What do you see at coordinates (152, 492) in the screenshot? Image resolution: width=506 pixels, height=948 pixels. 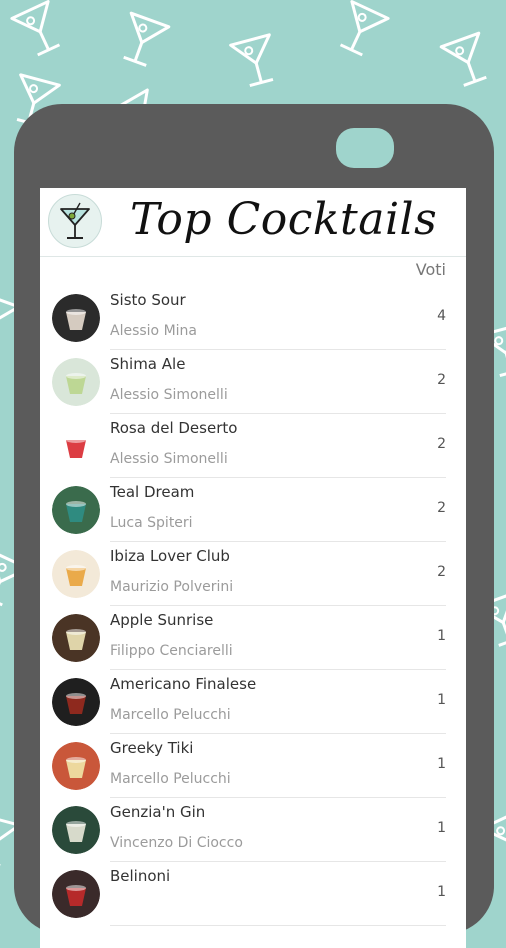 I see `cocktail-name: Teal Dream` at bounding box center [152, 492].